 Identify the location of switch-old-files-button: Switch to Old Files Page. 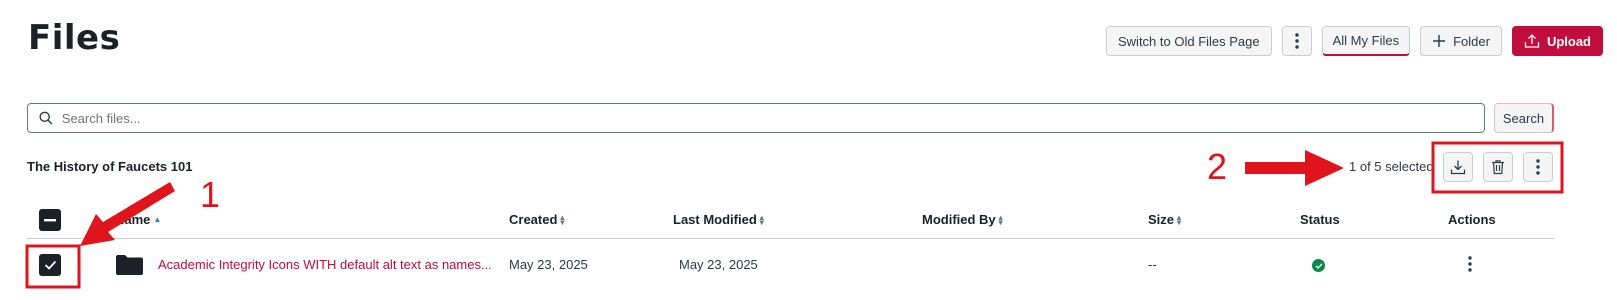
(1189, 41).